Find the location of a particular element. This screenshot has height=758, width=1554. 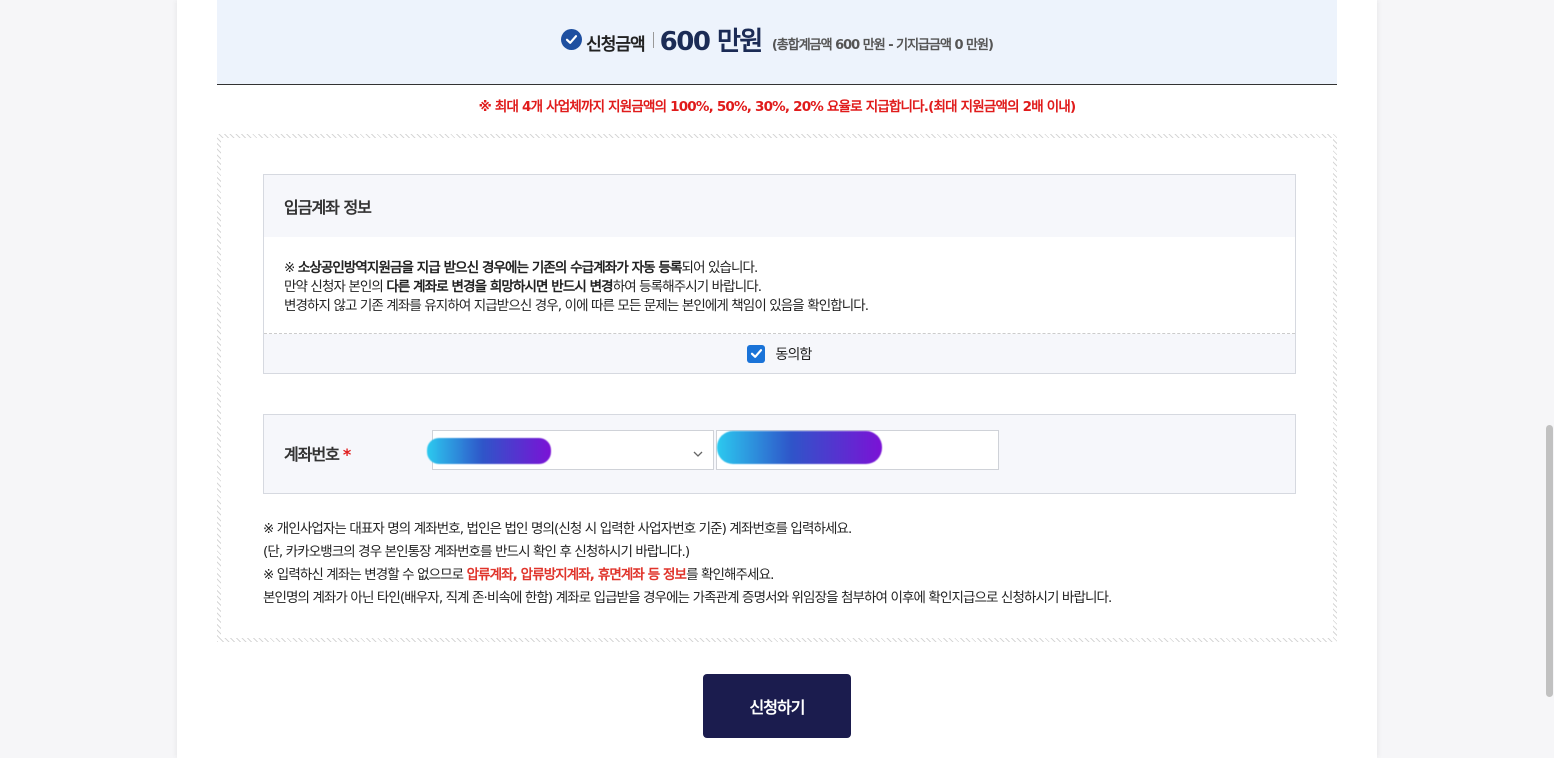

summary-label: 신청금액 is located at coordinates (616, 44).